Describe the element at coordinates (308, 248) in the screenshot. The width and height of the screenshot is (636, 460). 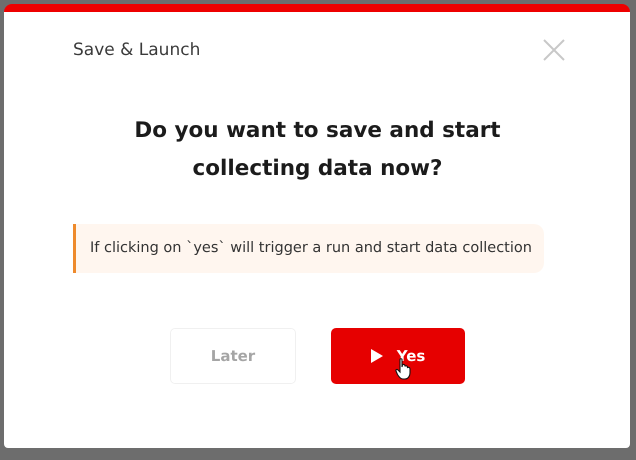
I see `info-note: If clicking on `yes` will trigger a run and start data collection` at that location.